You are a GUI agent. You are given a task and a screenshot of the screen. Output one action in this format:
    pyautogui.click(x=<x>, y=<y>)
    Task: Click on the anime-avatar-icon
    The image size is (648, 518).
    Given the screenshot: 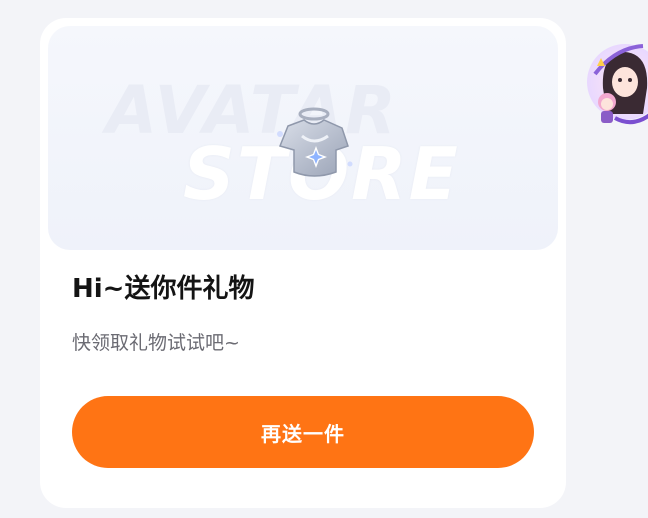 What is the action you would take?
    pyautogui.click(x=616, y=74)
    